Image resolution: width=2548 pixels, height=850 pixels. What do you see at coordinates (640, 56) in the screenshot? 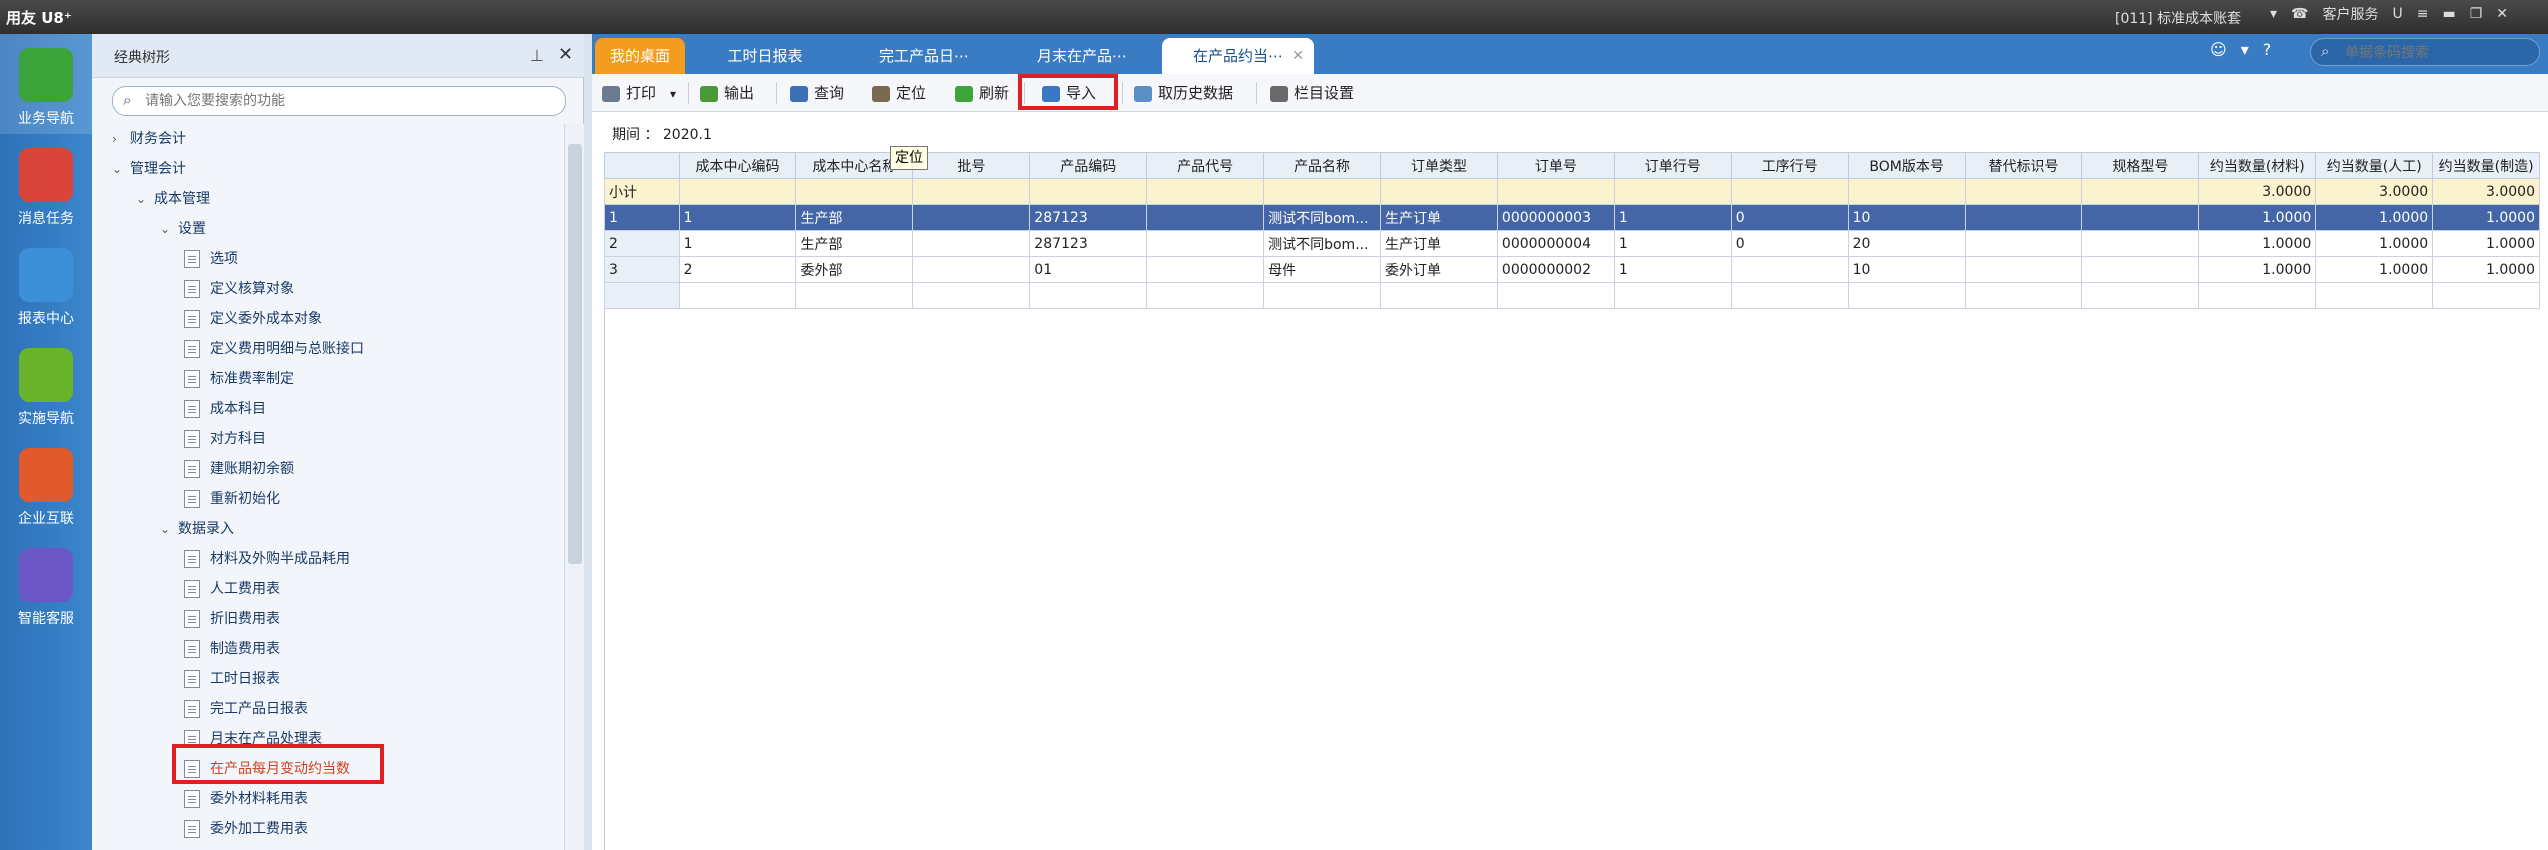
I see `tab-0: 我的桌面` at bounding box center [640, 56].